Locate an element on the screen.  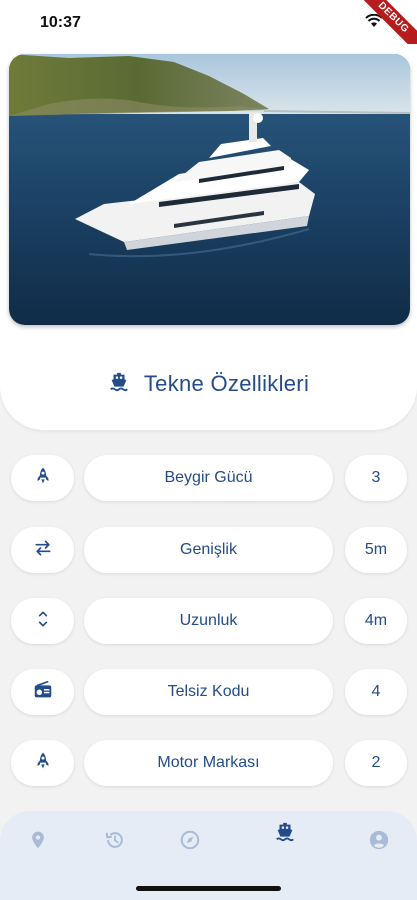
feature-row-width: Genişlik 5m is located at coordinates (208, 551).